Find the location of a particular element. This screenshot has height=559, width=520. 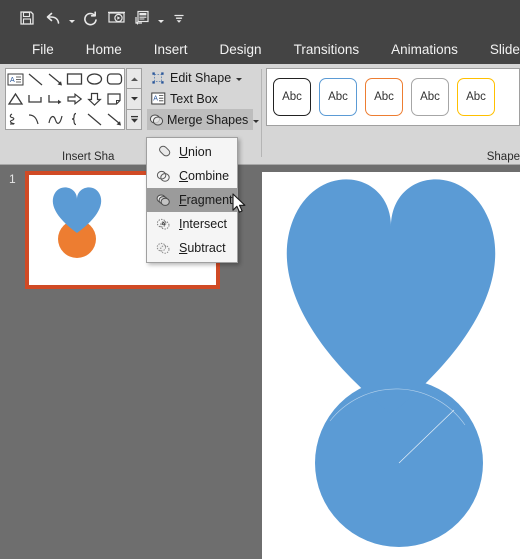

shapes-gallery: A is located at coordinates (65, 99).